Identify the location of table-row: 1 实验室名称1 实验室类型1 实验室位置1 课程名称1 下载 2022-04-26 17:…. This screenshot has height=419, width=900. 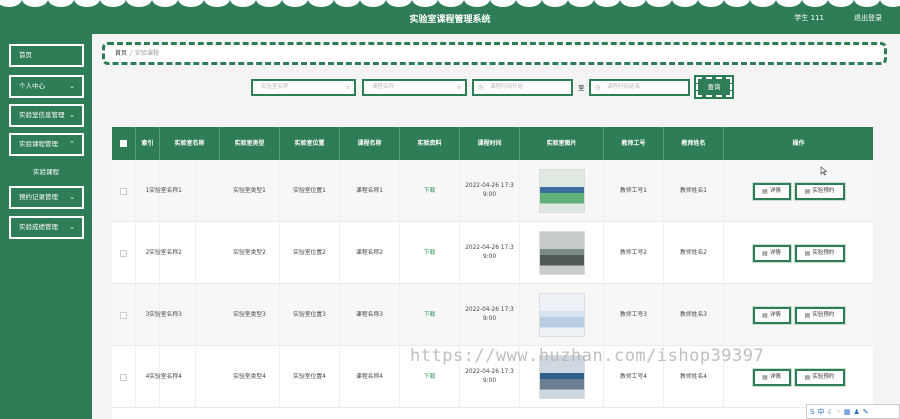
(492, 191).